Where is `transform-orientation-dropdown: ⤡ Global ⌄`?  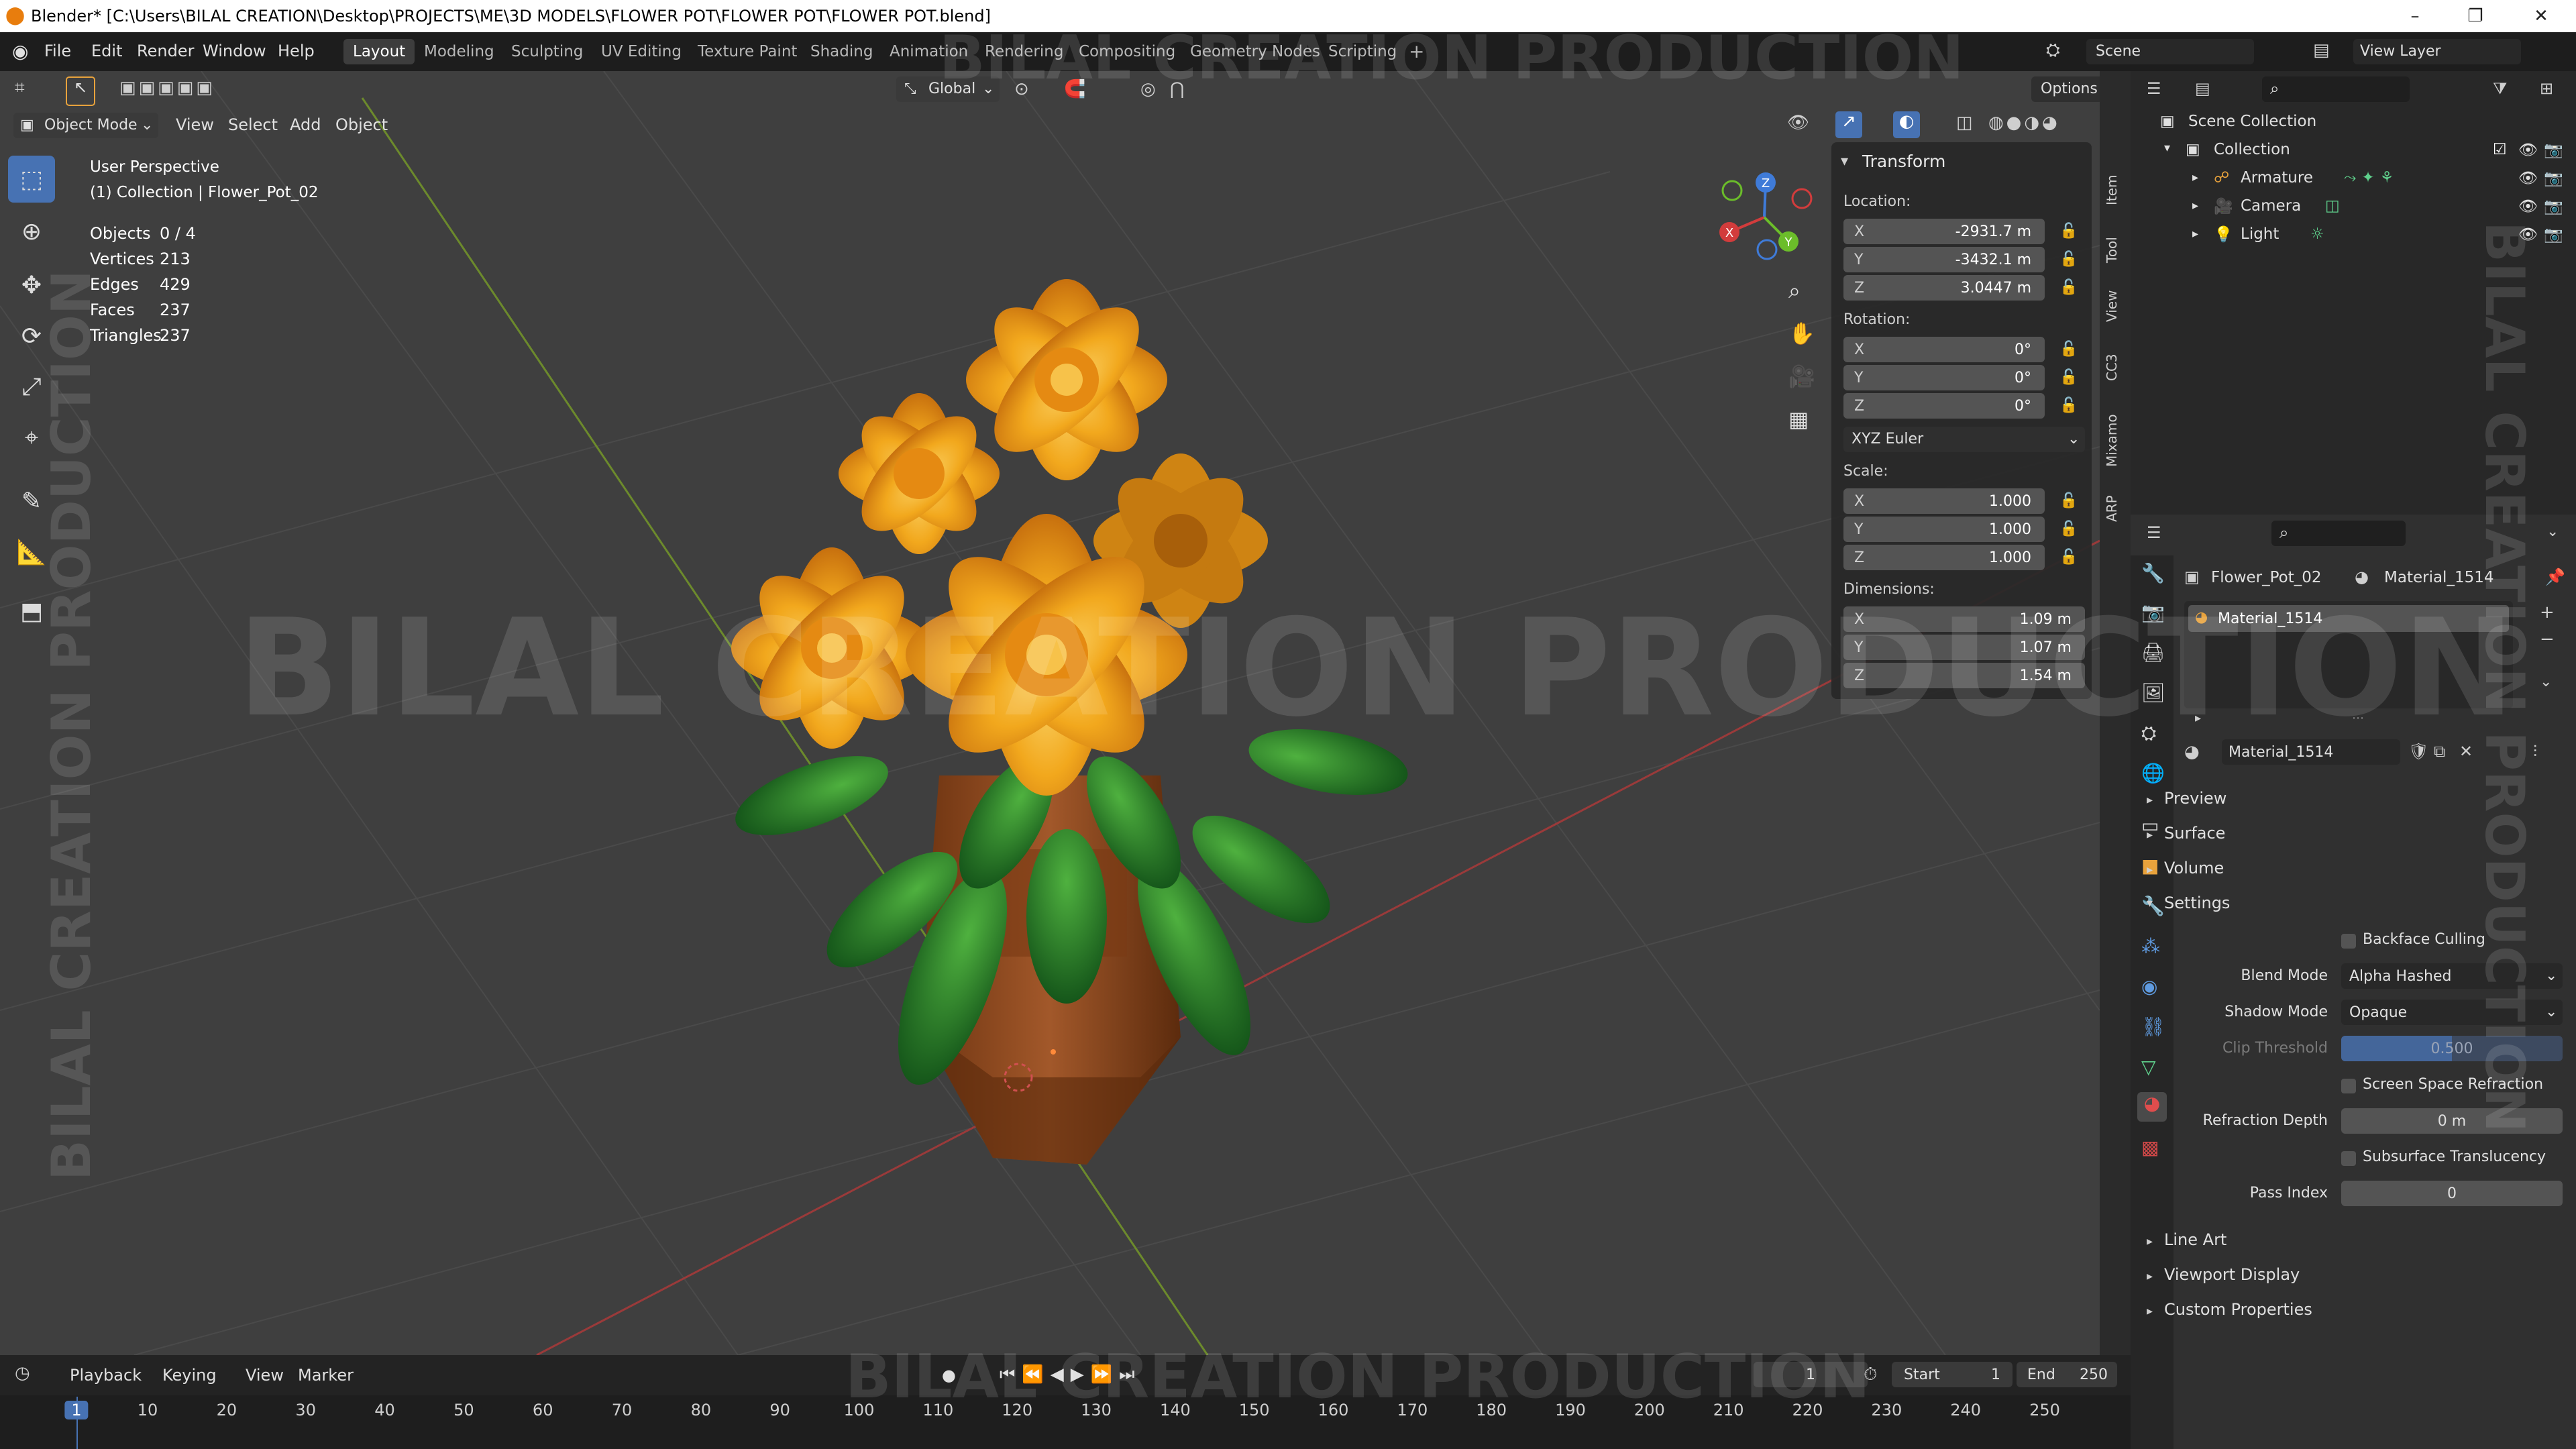
transform-orientation-dropdown: ⤡ Global ⌄ is located at coordinates (948, 89).